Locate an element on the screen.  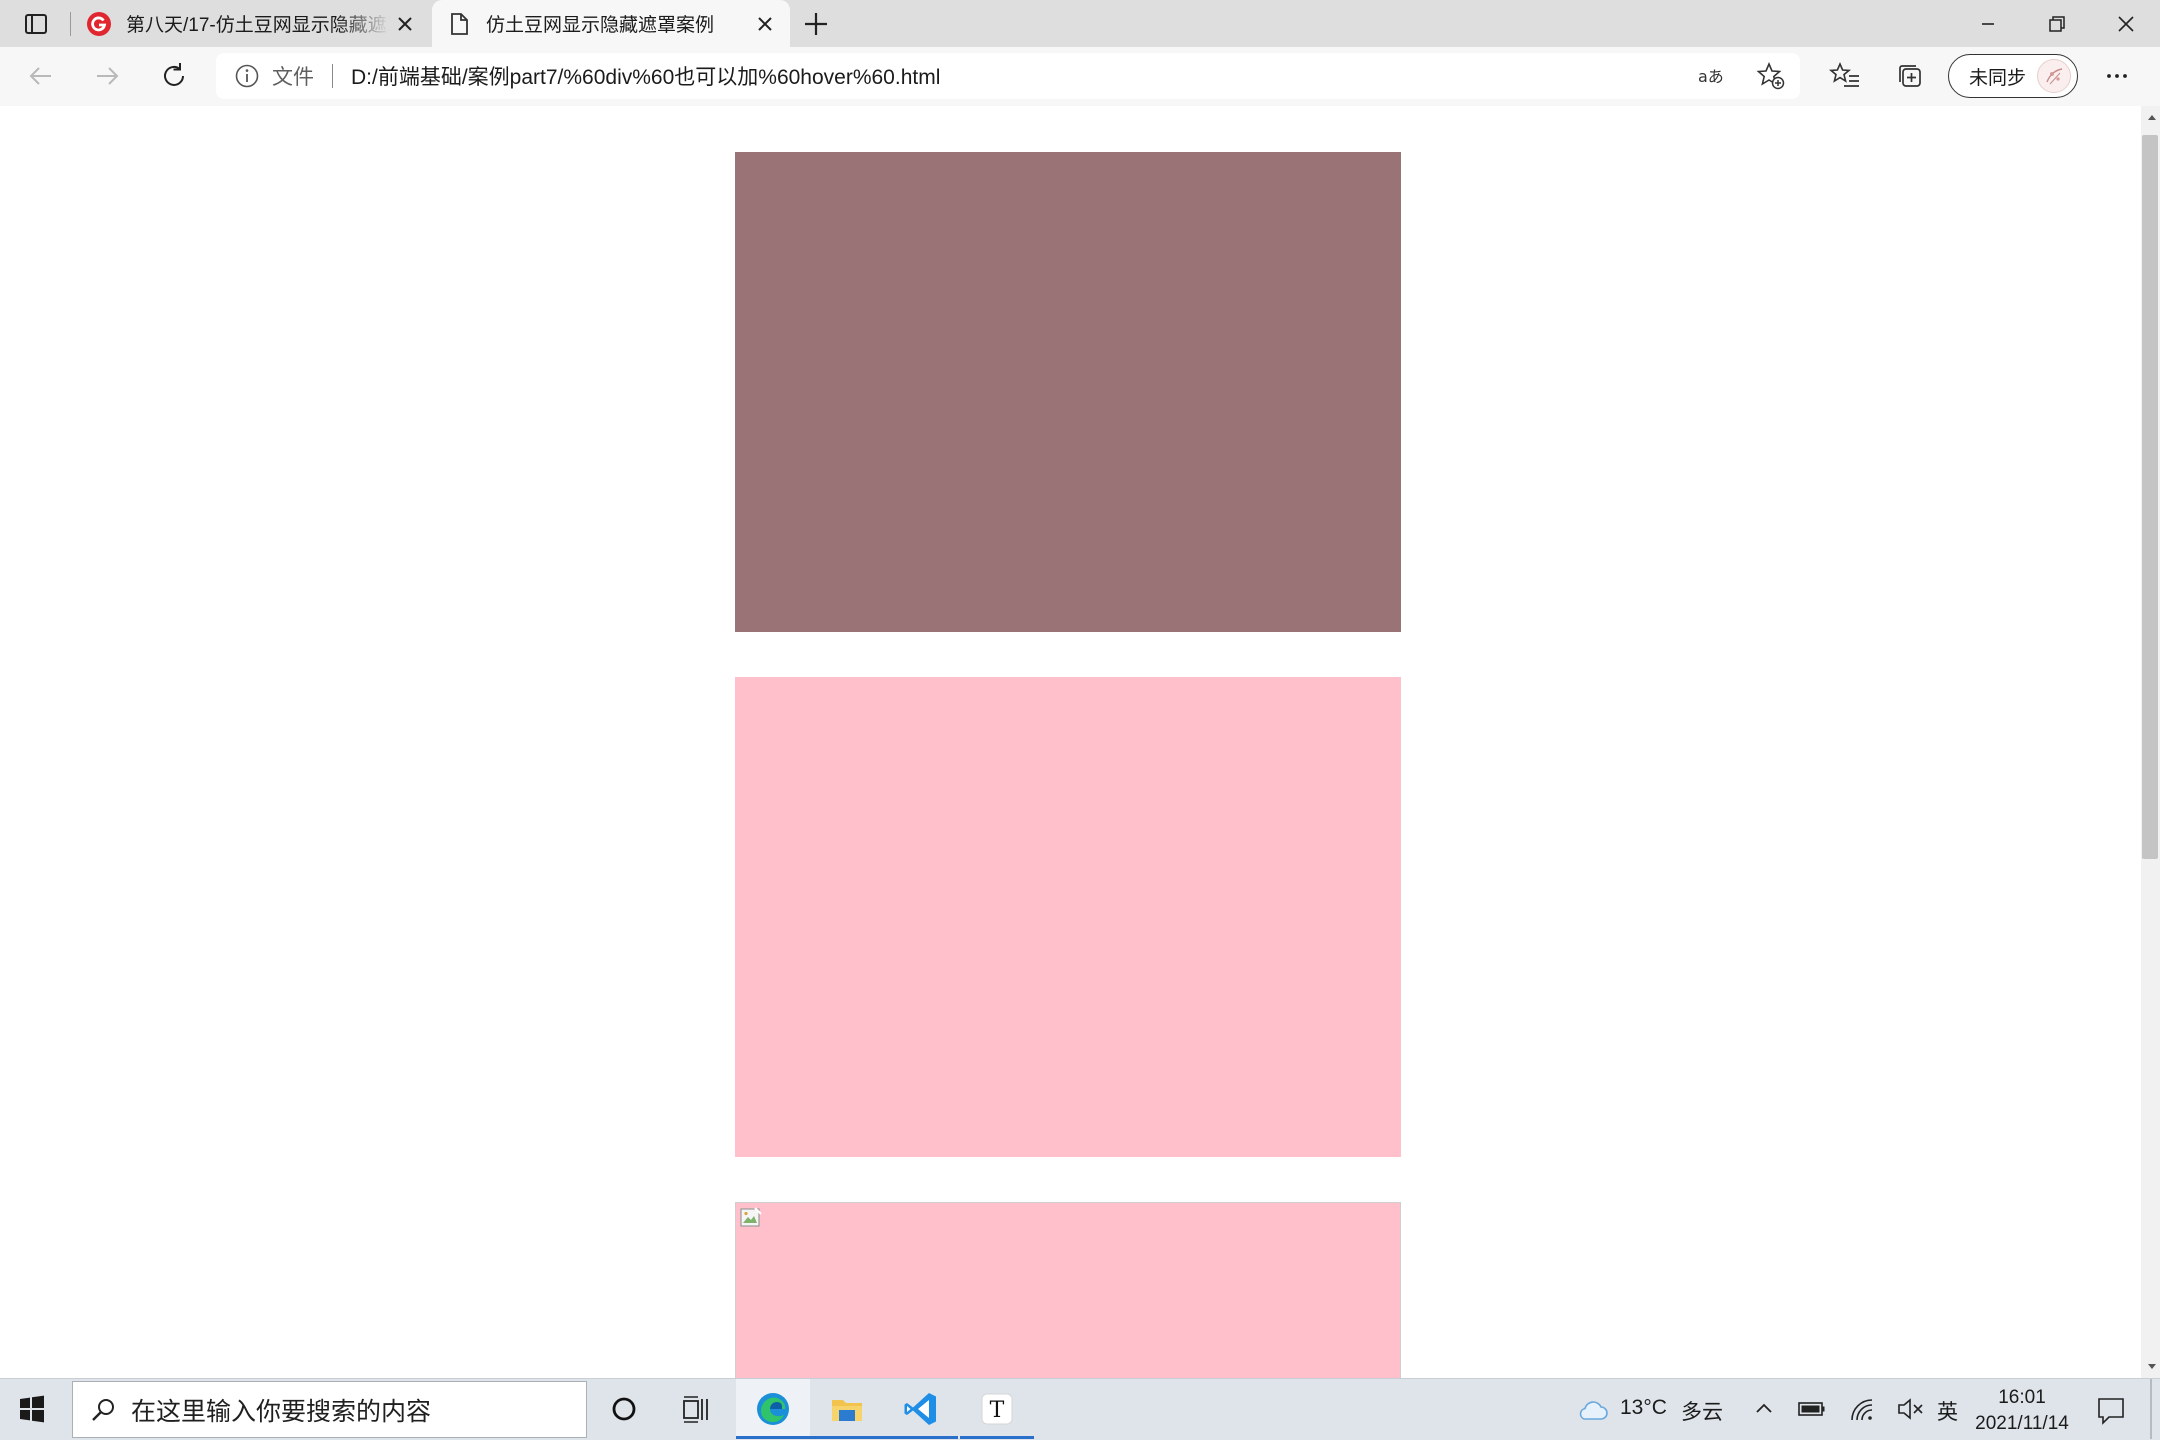
tab-title: 仿土豆网显示隐藏遮罩案例 is located at coordinates (600, 25).